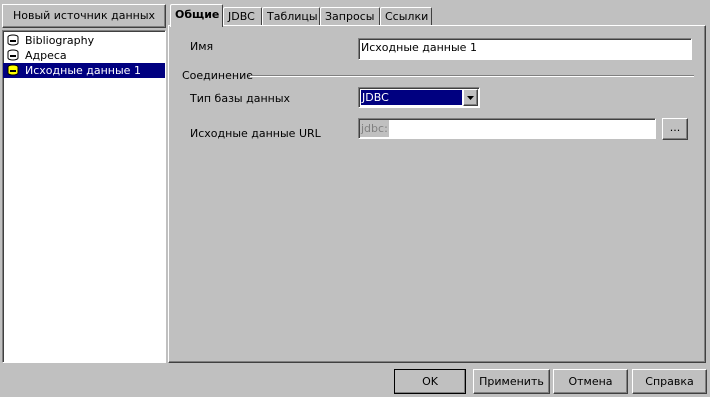 The width and height of the screenshot is (710, 397). Describe the element at coordinates (242, 16) in the screenshot. I see `tab-jdbc: JDBC` at that location.